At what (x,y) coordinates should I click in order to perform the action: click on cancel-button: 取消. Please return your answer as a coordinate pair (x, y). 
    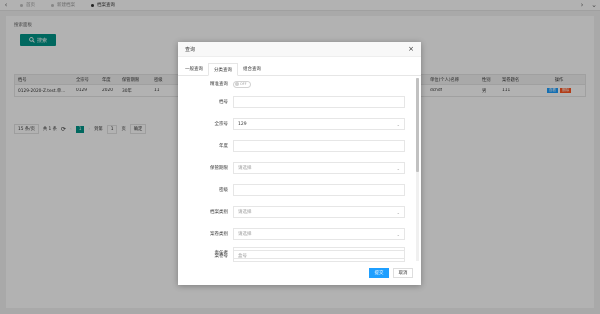
    Looking at the image, I should click on (403, 273).